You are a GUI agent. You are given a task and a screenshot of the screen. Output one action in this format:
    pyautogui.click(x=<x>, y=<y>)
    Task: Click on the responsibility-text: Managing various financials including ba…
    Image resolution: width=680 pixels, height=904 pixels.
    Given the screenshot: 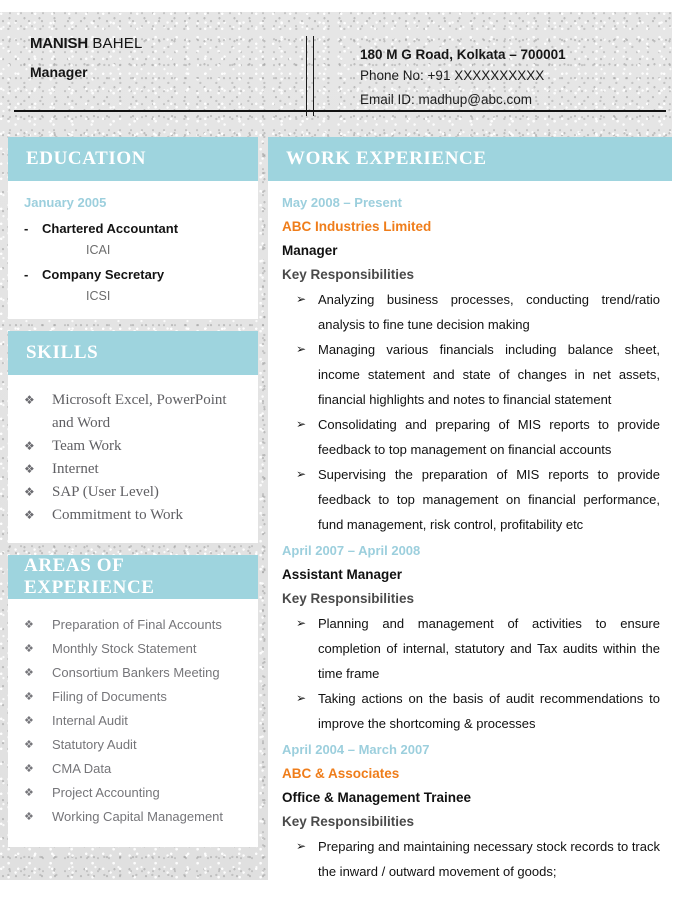 What is the action you would take?
    pyautogui.click(x=489, y=374)
    